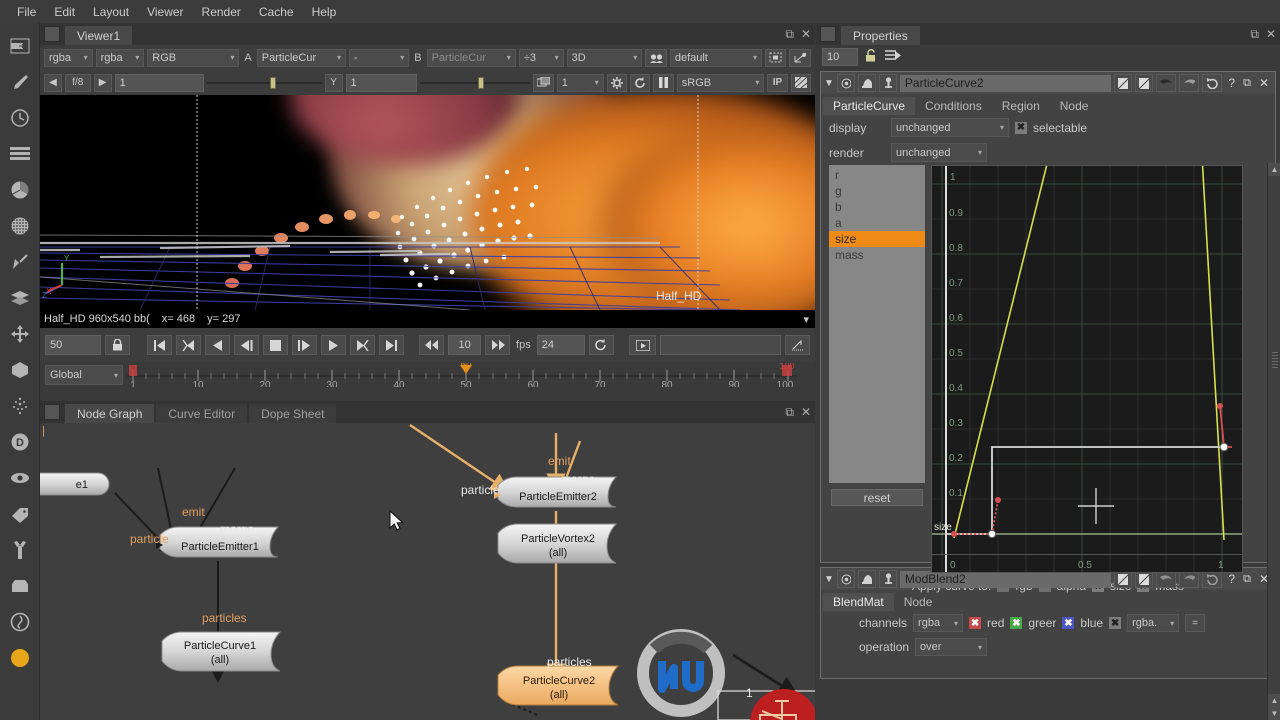 The width and height of the screenshot is (1280, 720). What do you see at coordinates (777, 82) in the screenshot?
I see `ip-button: IP` at bounding box center [777, 82].